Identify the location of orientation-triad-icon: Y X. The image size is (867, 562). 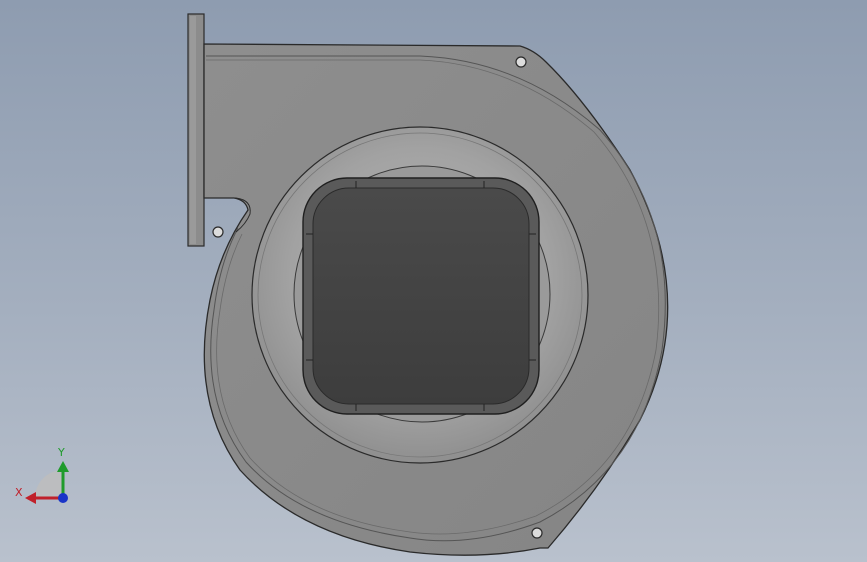
(42, 475).